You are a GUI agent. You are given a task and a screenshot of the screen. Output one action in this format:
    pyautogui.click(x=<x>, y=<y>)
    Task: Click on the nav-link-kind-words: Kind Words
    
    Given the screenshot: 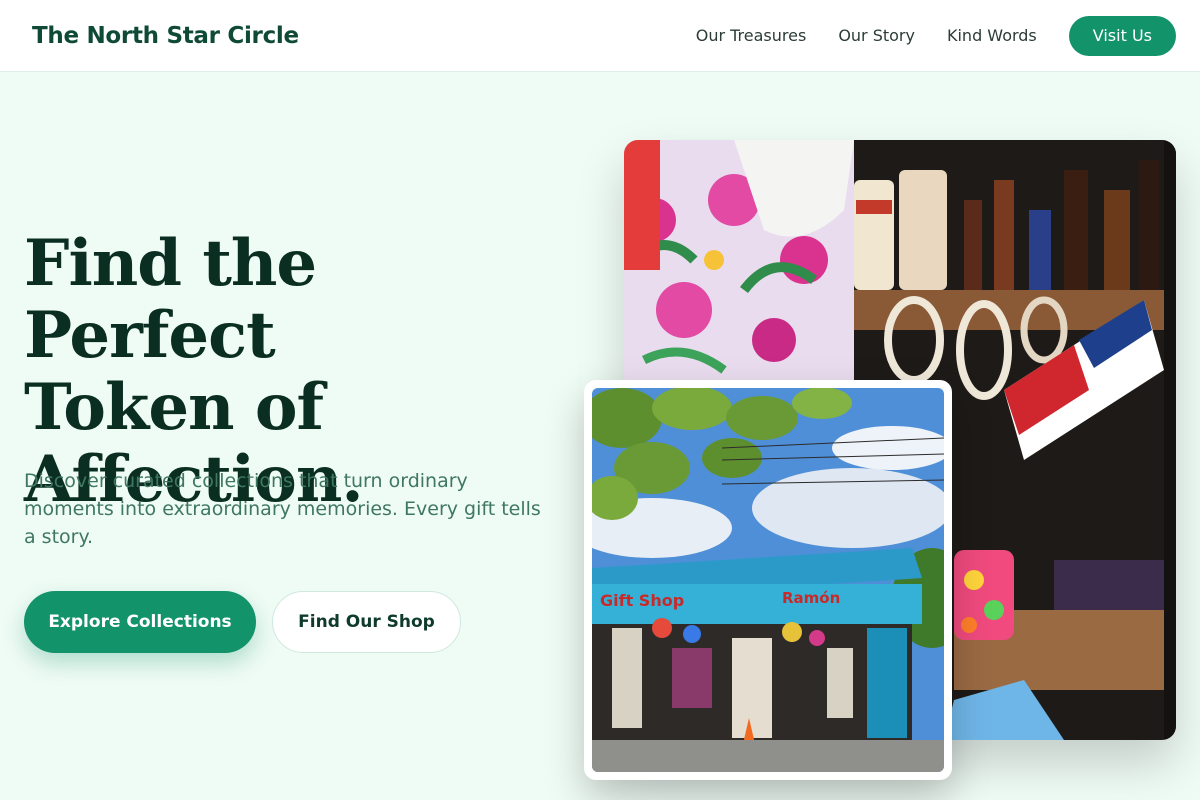 What is the action you would take?
    pyautogui.click(x=992, y=35)
    